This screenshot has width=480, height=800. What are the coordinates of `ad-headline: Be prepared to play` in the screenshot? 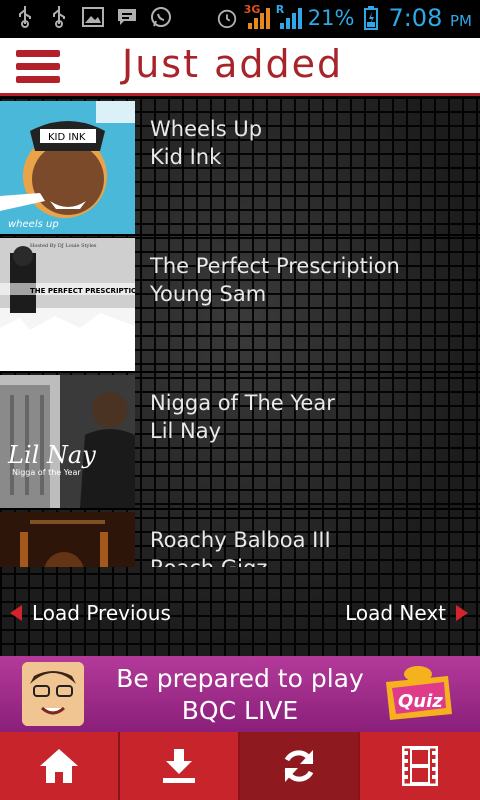 It's located at (240, 678).